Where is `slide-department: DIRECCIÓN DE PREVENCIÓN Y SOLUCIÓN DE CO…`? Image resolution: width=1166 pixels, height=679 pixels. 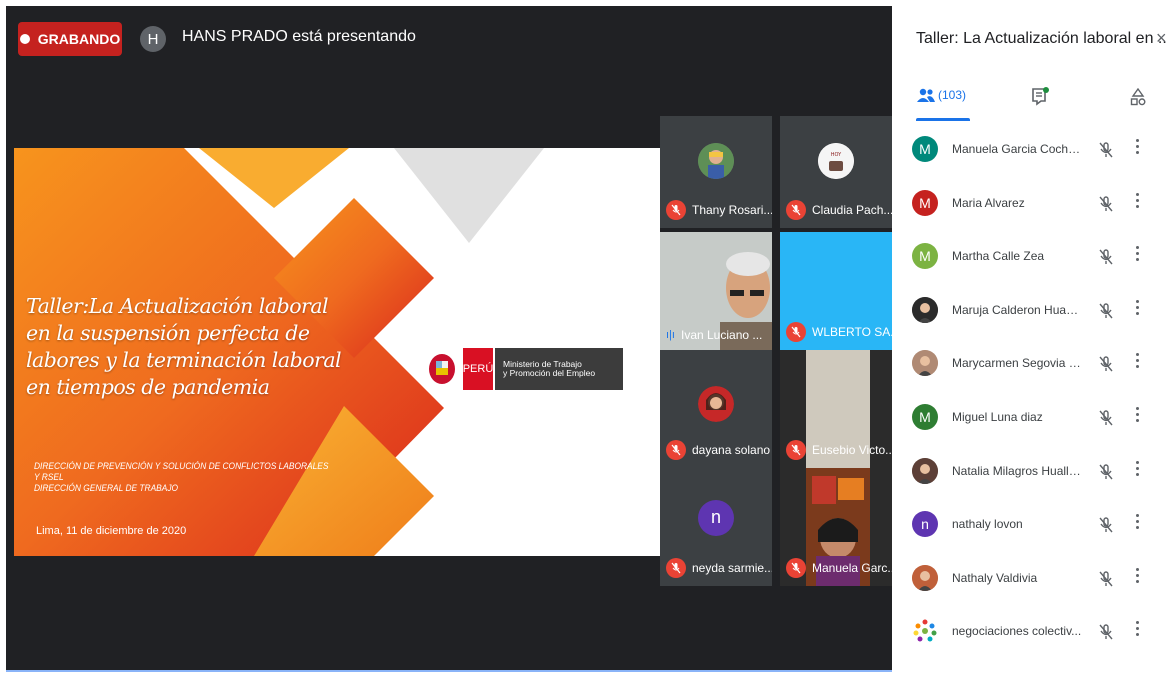
slide-department: DIRECCIÓN DE PREVENCIÓN Y SOLUCIÓN DE CO… is located at coordinates (181, 477).